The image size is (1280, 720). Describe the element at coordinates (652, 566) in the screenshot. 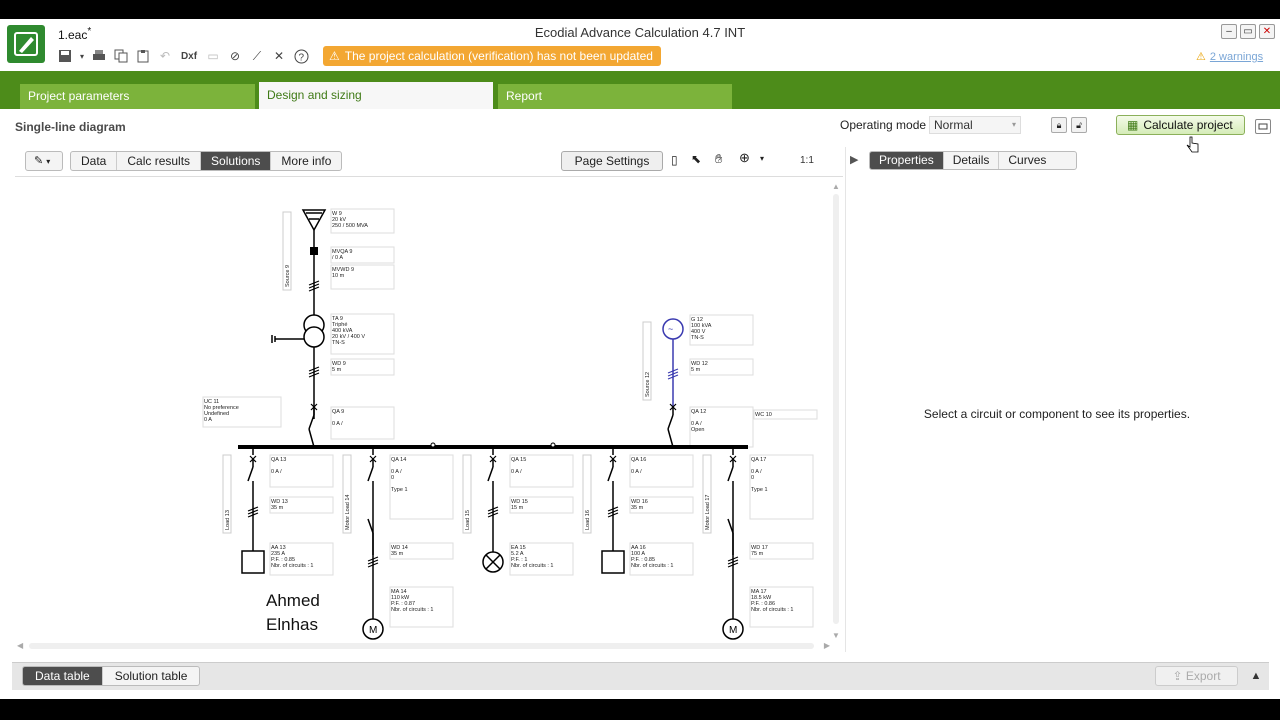

I see `load-label-text: Nbr. of circuits : 1` at that location.